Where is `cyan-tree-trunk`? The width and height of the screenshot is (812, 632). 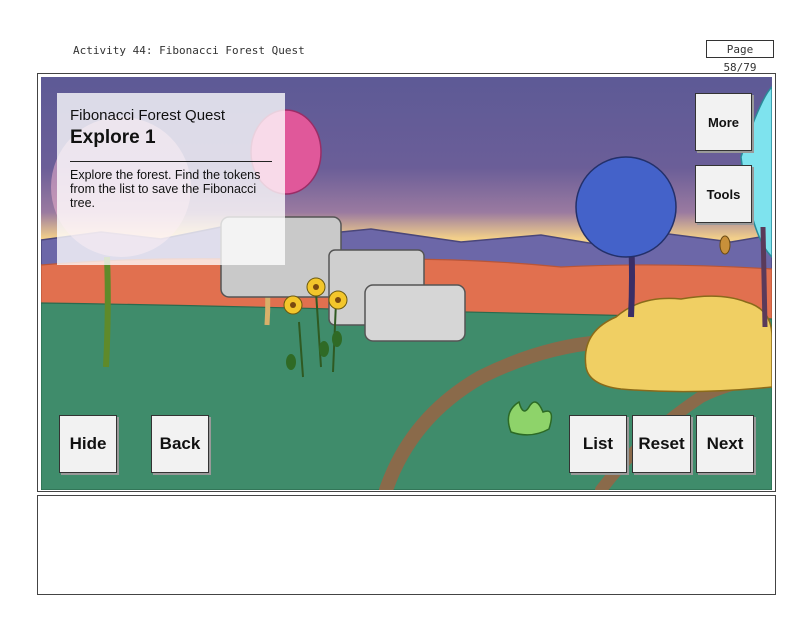
cyan-tree-trunk is located at coordinates (764, 277).